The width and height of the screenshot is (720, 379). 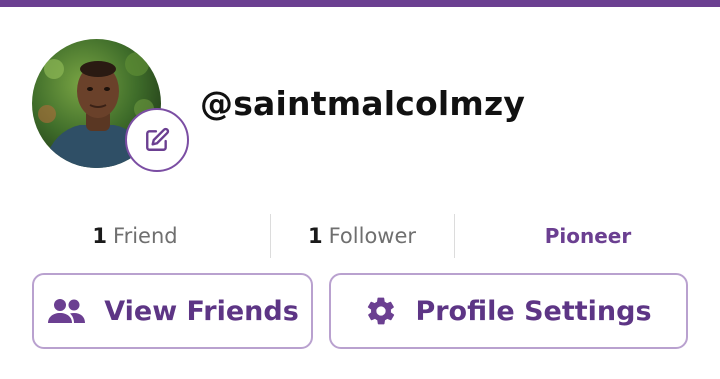 I want to click on friends-stat: 1 Friend, so click(x=135, y=236).